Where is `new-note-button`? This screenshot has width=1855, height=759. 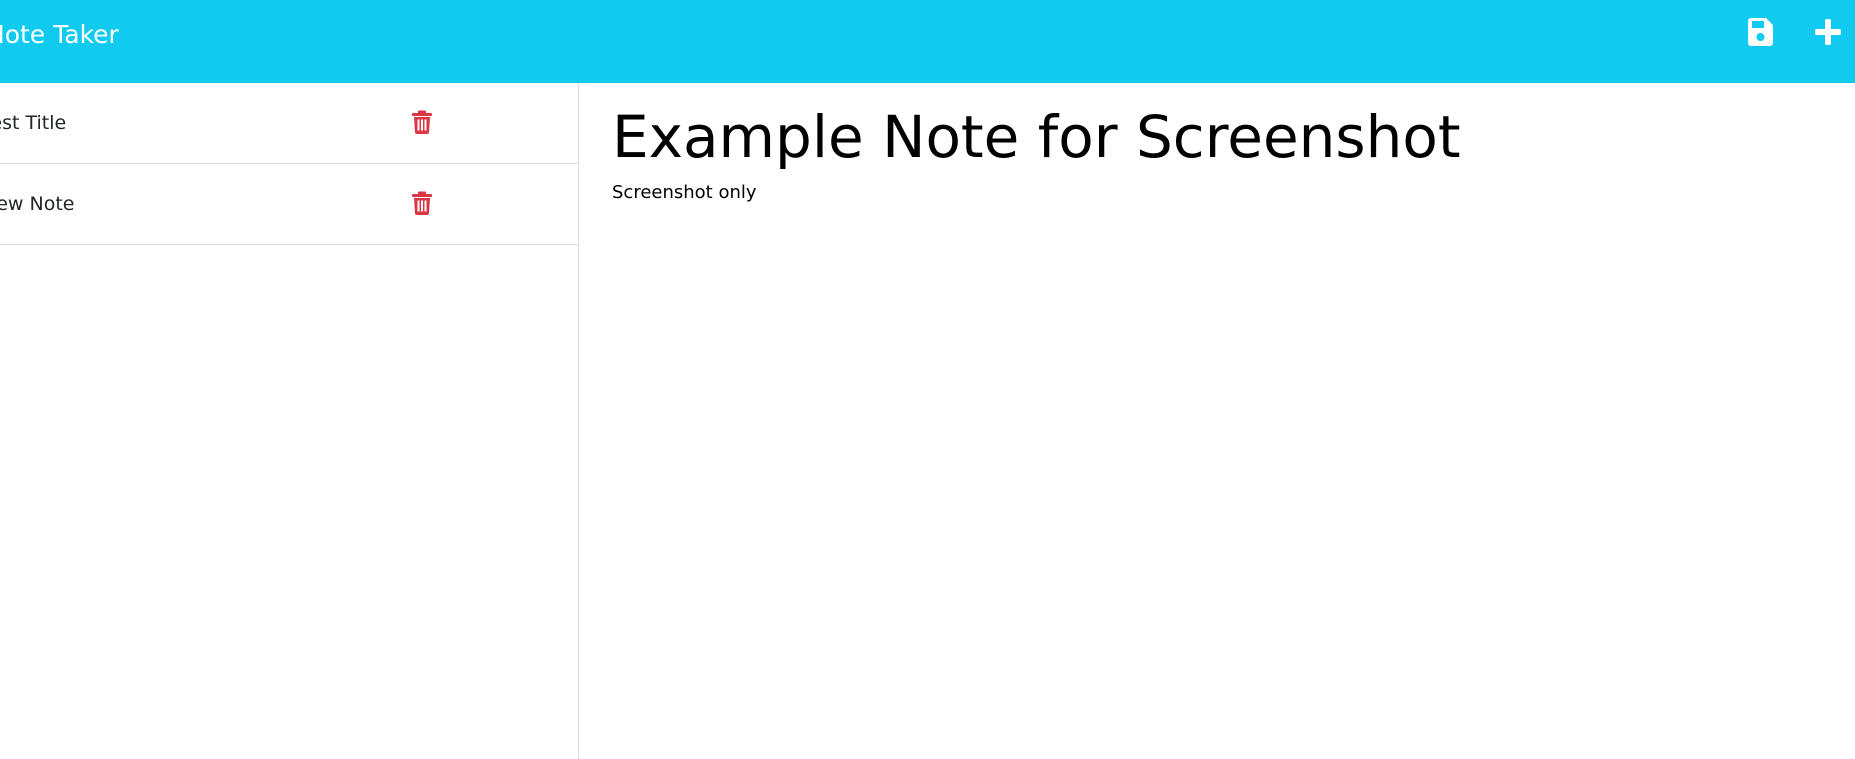 new-note-button is located at coordinates (1828, 32).